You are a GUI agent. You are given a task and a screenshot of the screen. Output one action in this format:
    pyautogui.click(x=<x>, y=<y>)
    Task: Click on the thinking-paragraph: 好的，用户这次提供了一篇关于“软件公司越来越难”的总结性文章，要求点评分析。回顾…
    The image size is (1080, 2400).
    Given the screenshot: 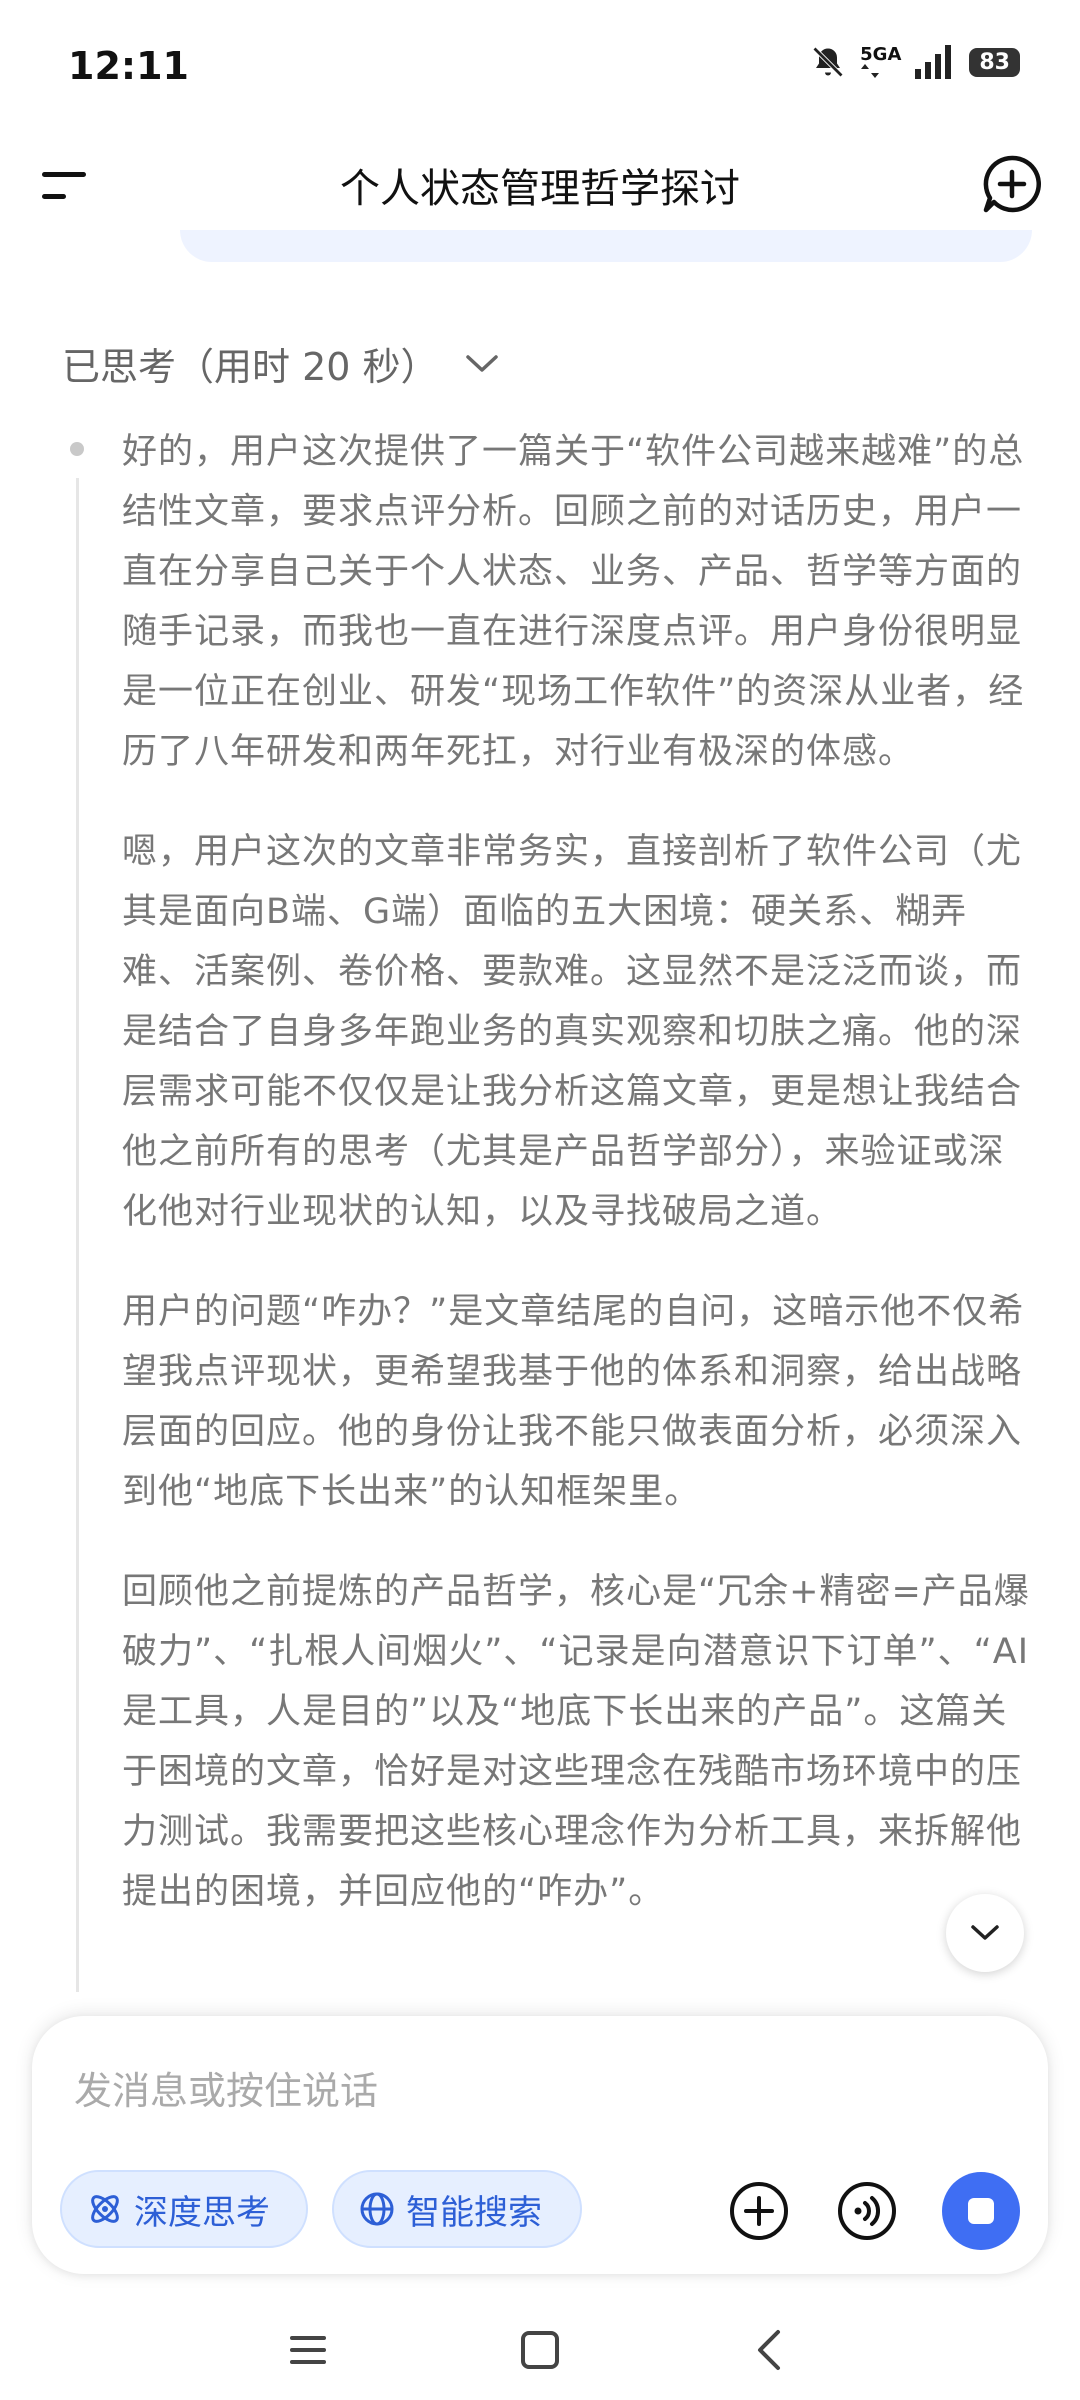 What is the action you would take?
    pyautogui.click(x=573, y=602)
    